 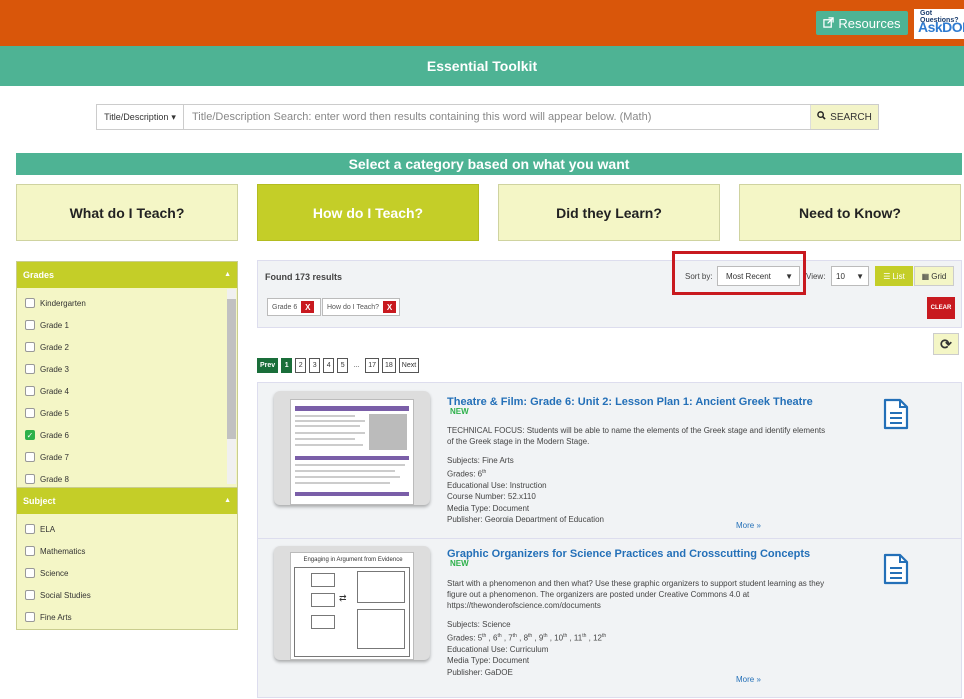 What do you see at coordinates (54, 347) in the screenshot?
I see `grade-option-label: Grade 2` at bounding box center [54, 347].